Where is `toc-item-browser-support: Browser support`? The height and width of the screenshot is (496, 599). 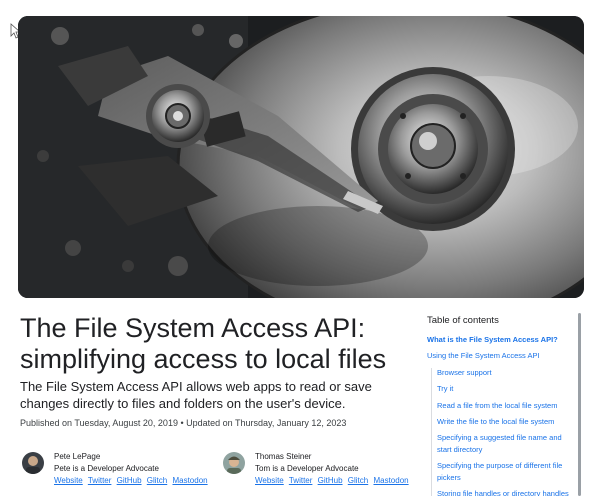 toc-item-browser-support: Browser support is located at coordinates (507, 373).